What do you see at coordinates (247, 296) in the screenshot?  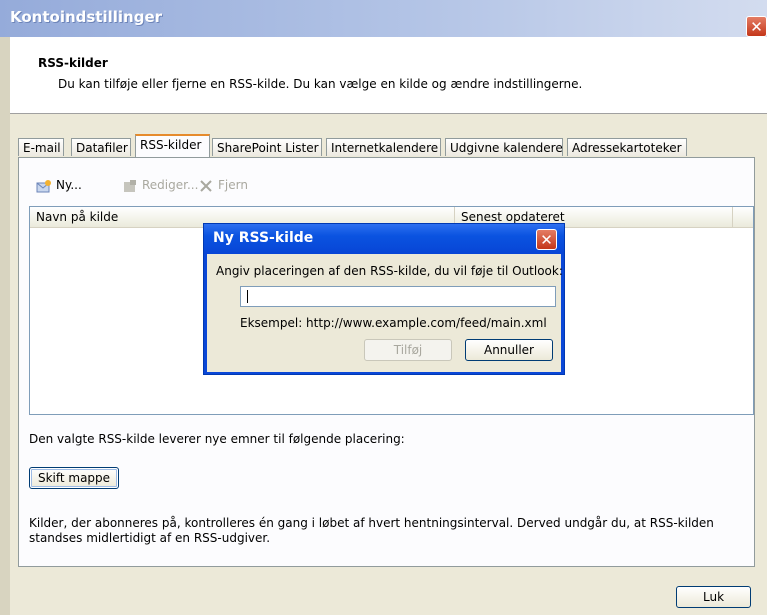 I see `text-caret` at bounding box center [247, 296].